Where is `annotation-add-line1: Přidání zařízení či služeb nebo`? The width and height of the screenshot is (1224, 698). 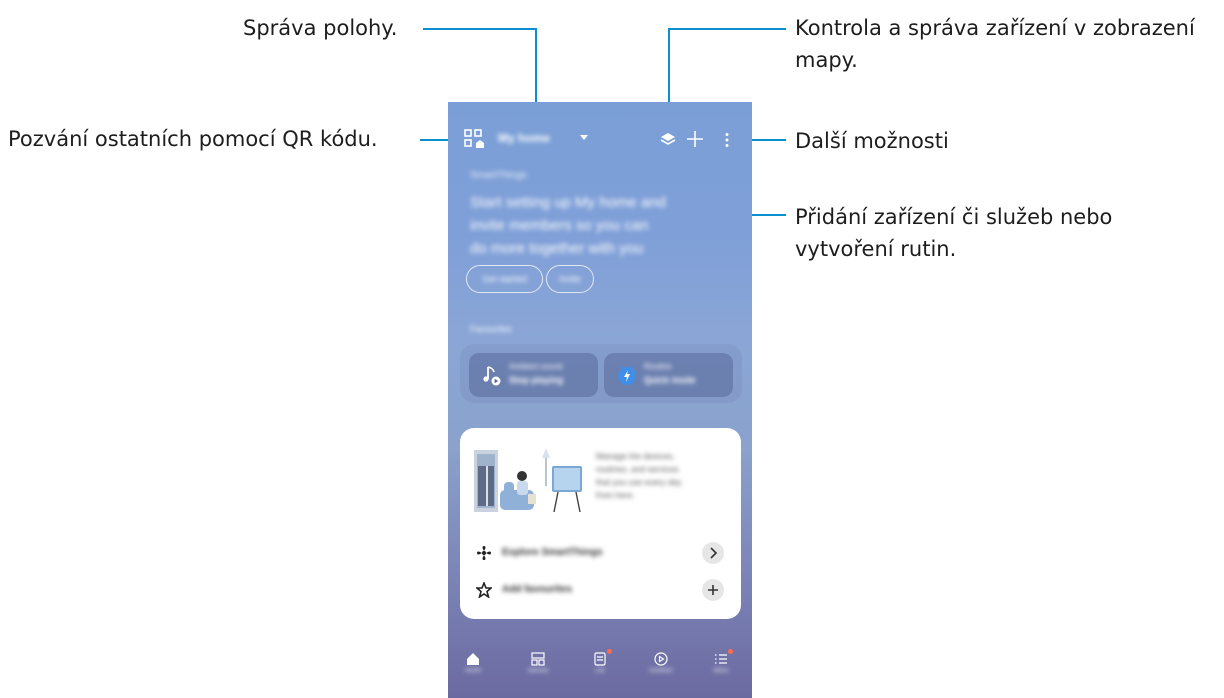 annotation-add-line1: Přidání zařízení či služeb nebo is located at coordinates (954, 217).